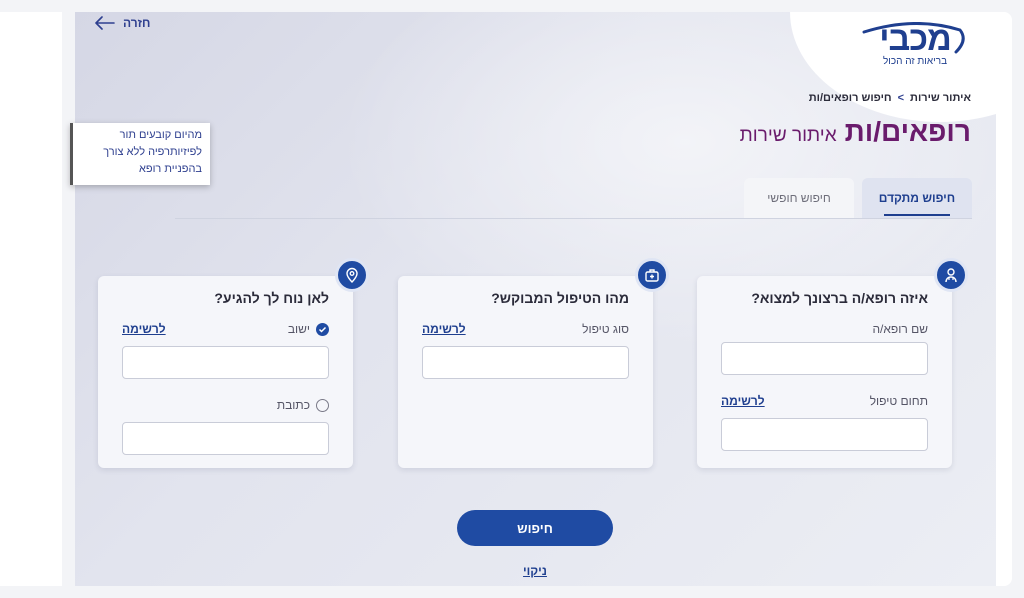 This screenshot has height=598, width=1024. Describe the element at coordinates (951, 275) in the screenshot. I see `doctor-icon` at that location.